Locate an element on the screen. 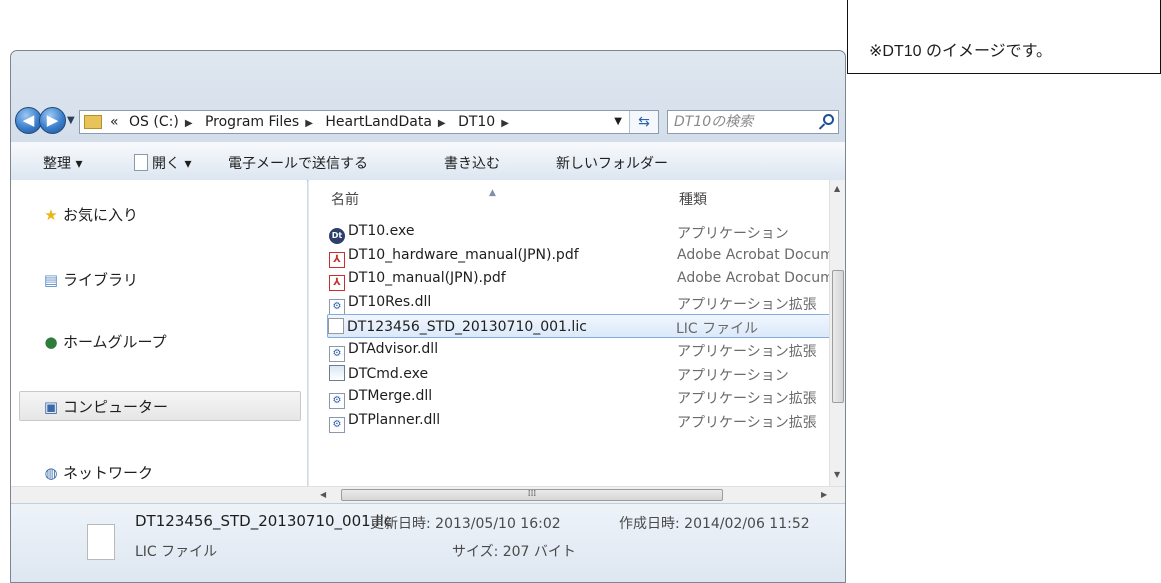  file-name-text: DTAdvisor.dll is located at coordinates (393, 349).